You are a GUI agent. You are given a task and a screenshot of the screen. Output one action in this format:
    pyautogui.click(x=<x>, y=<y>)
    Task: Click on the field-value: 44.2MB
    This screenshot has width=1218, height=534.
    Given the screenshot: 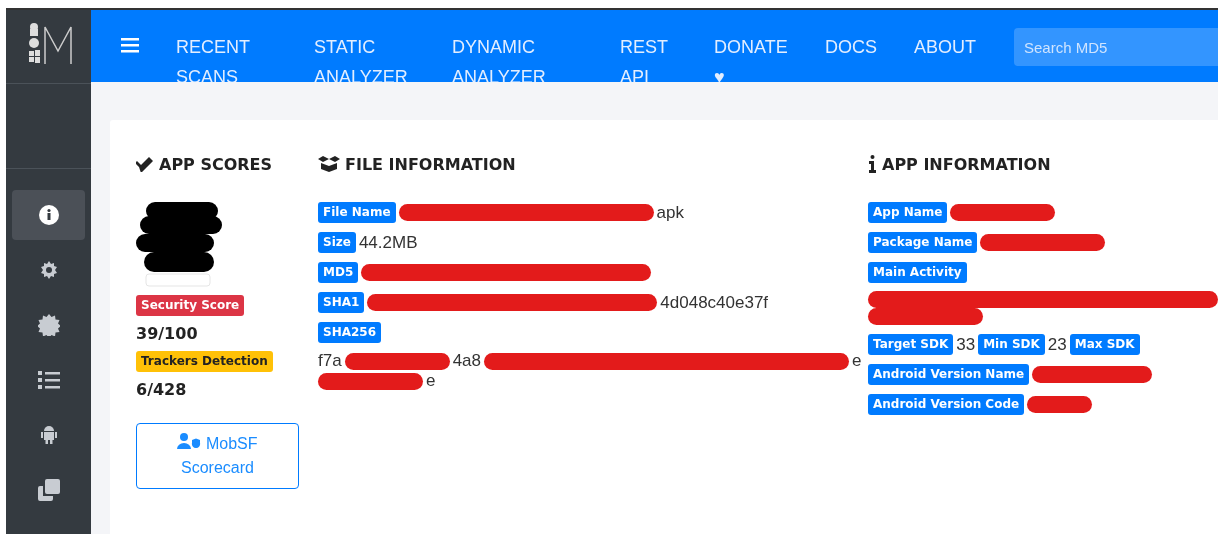 What is the action you would take?
    pyautogui.click(x=388, y=242)
    